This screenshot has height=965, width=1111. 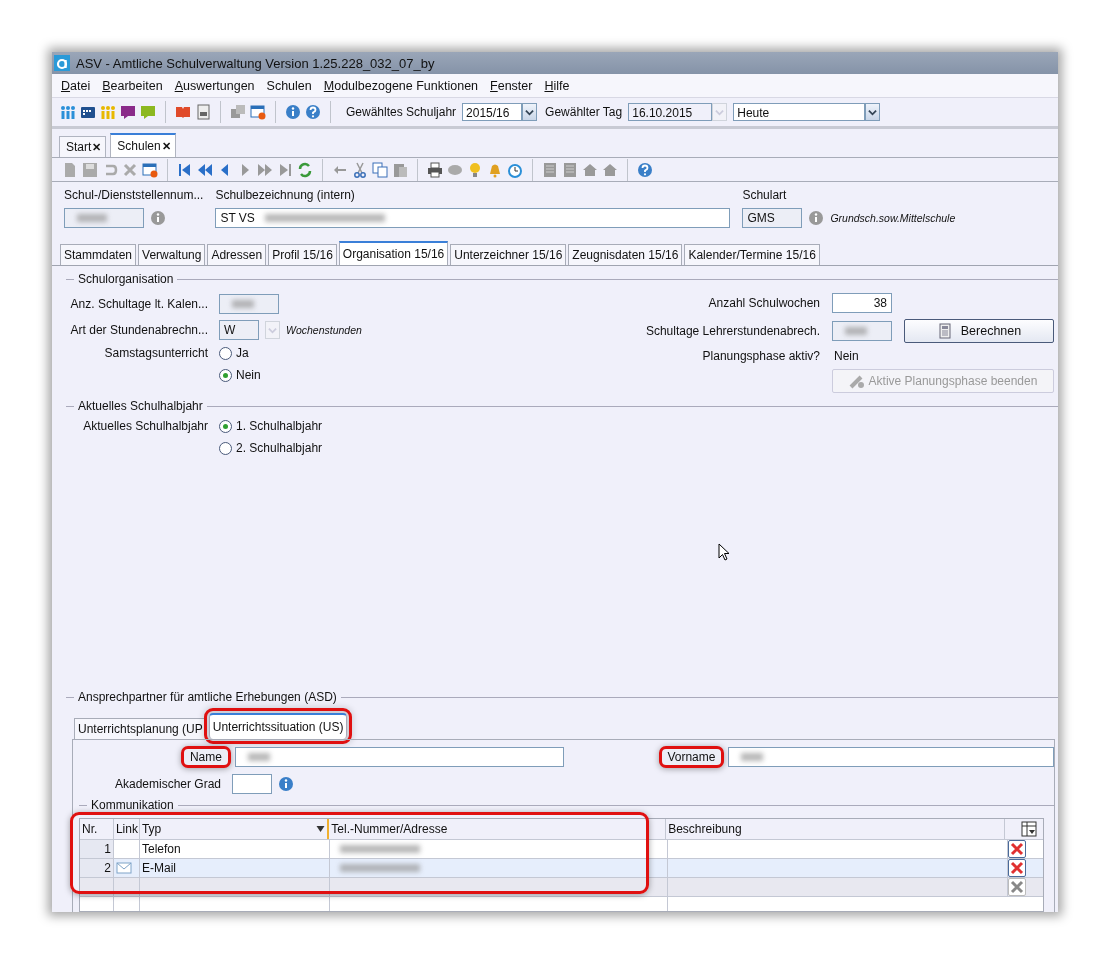 I want to click on menu-item: Datei, so click(x=76, y=85).